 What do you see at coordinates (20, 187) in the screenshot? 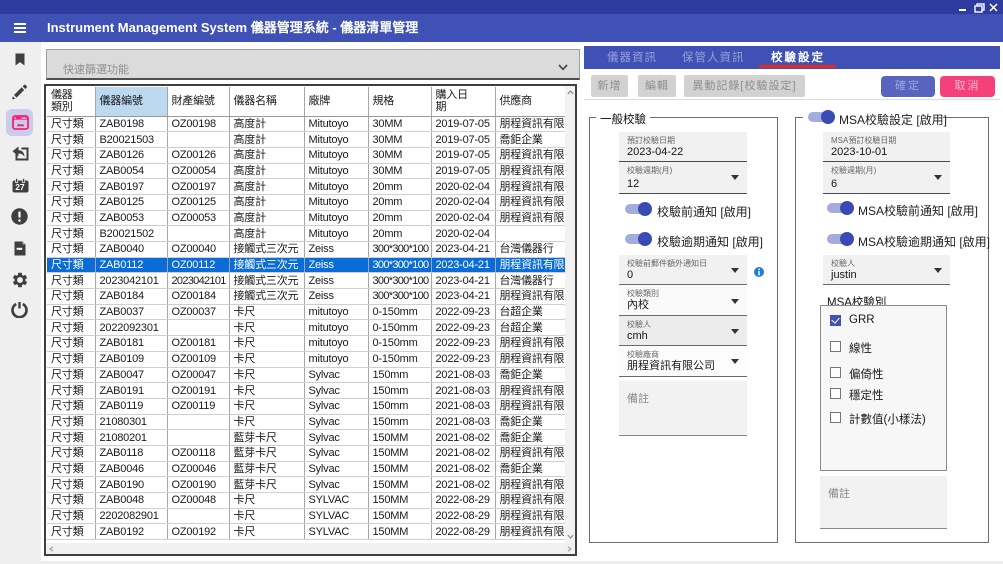
I see `svg-text: 27` at bounding box center [20, 187].